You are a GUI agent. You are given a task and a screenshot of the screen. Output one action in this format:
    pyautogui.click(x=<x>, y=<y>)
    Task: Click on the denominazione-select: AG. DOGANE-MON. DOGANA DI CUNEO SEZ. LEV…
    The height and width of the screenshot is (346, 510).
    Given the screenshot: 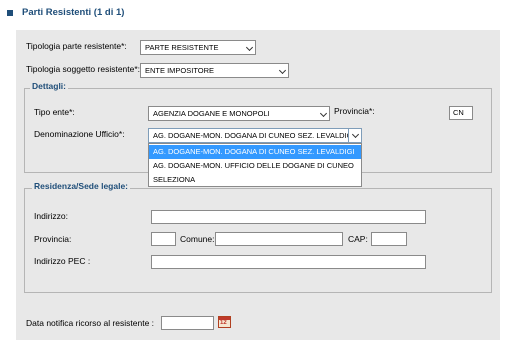 What is the action you would take?
    pyautogui.click(x=255, y=135)
    